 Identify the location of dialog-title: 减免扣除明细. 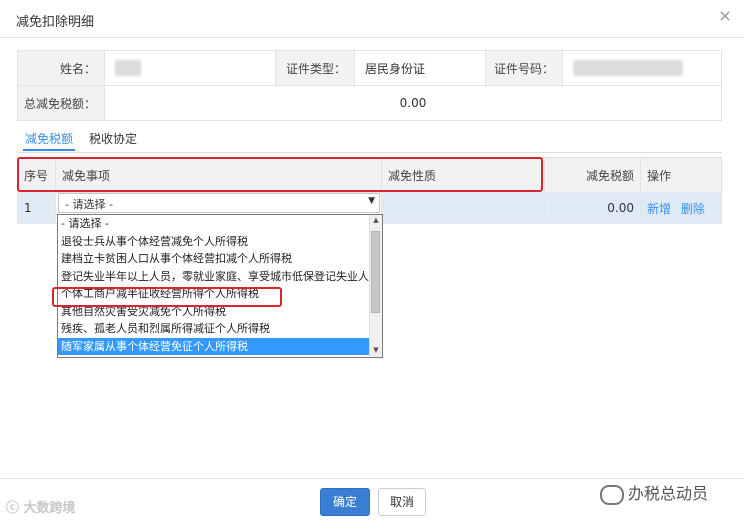
(55, 22).